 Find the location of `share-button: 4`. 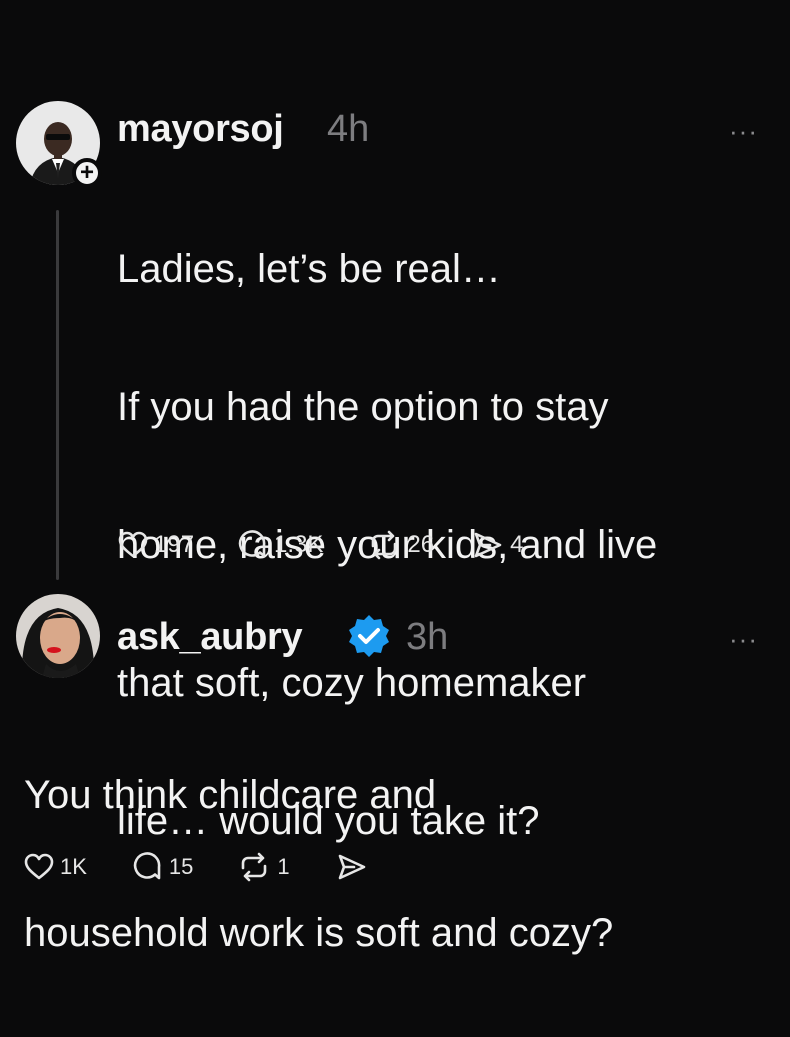

share-button: 4 is located at coordinates (497, 545).